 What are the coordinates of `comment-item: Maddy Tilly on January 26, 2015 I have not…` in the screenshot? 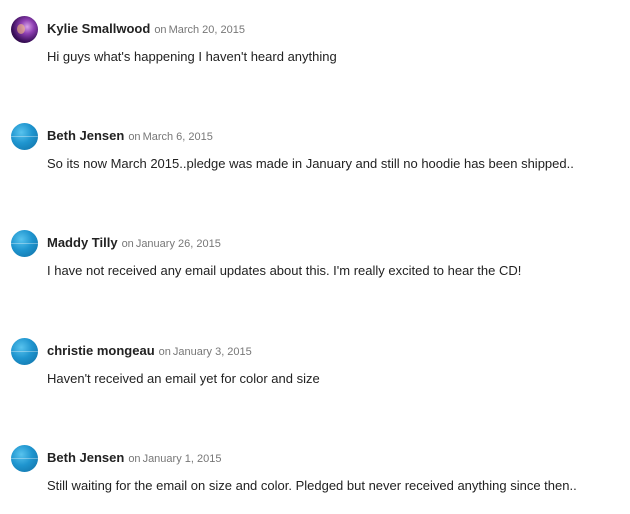 It's located at (315, 258).